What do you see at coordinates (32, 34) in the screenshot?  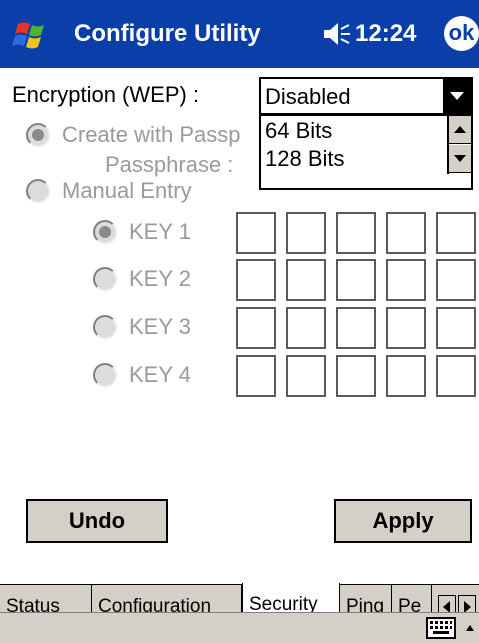 I see `windows-flag-icon` at bounding box center [32, 34].